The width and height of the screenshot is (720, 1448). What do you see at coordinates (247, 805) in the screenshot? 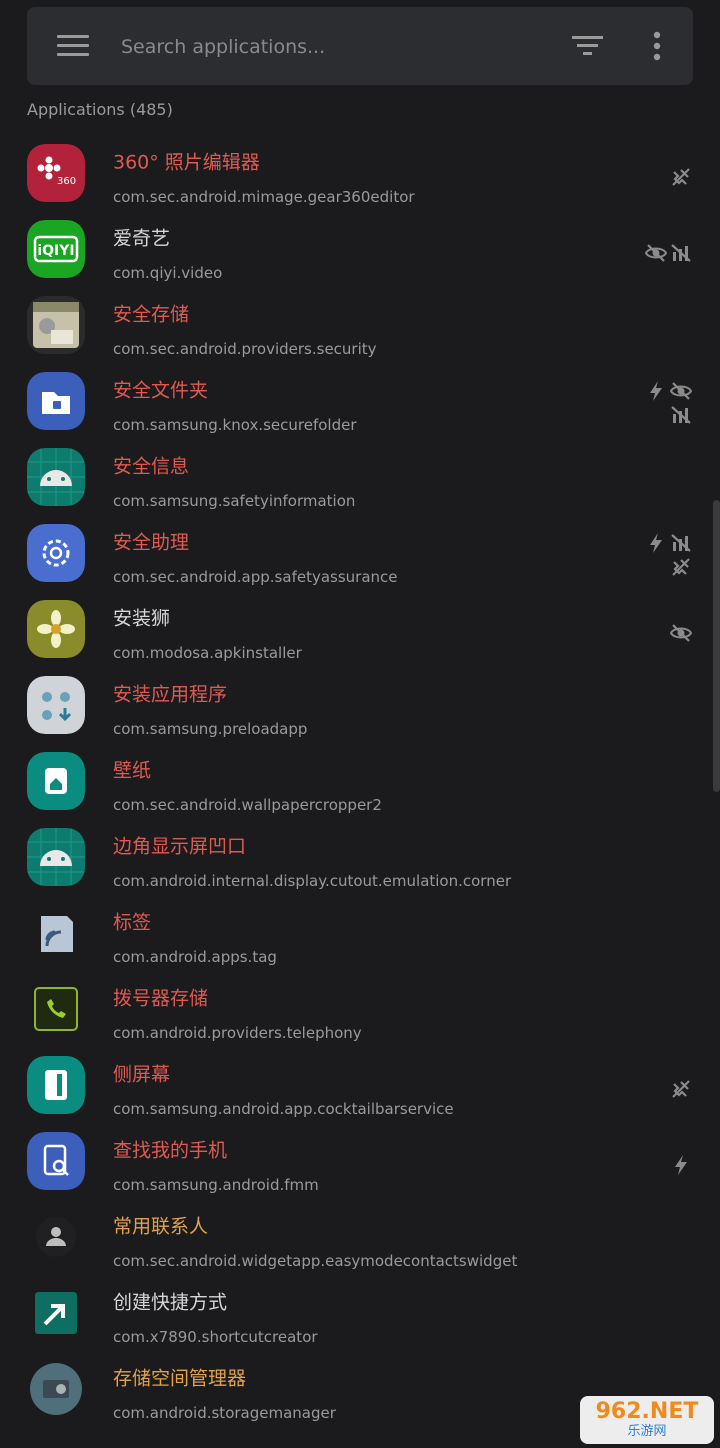
I see `app-package: com.sec.android.wallpapercropper2` at bounding box center [247, 805].